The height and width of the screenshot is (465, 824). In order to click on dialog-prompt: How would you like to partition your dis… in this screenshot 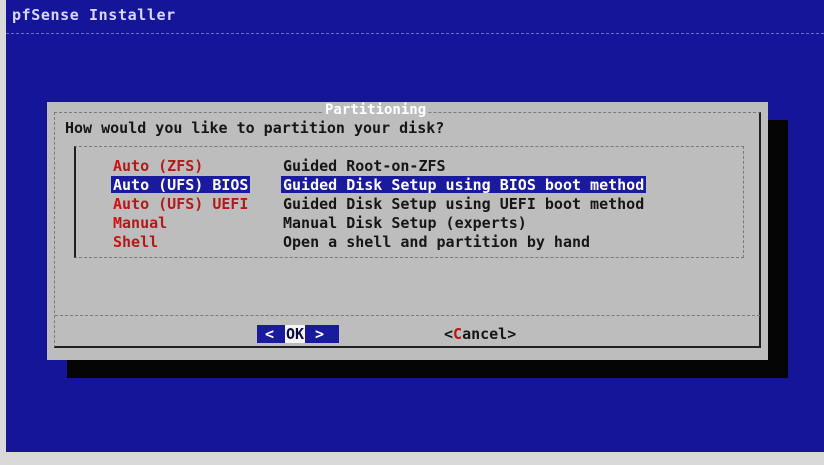, I will do `click(255, 128)`.